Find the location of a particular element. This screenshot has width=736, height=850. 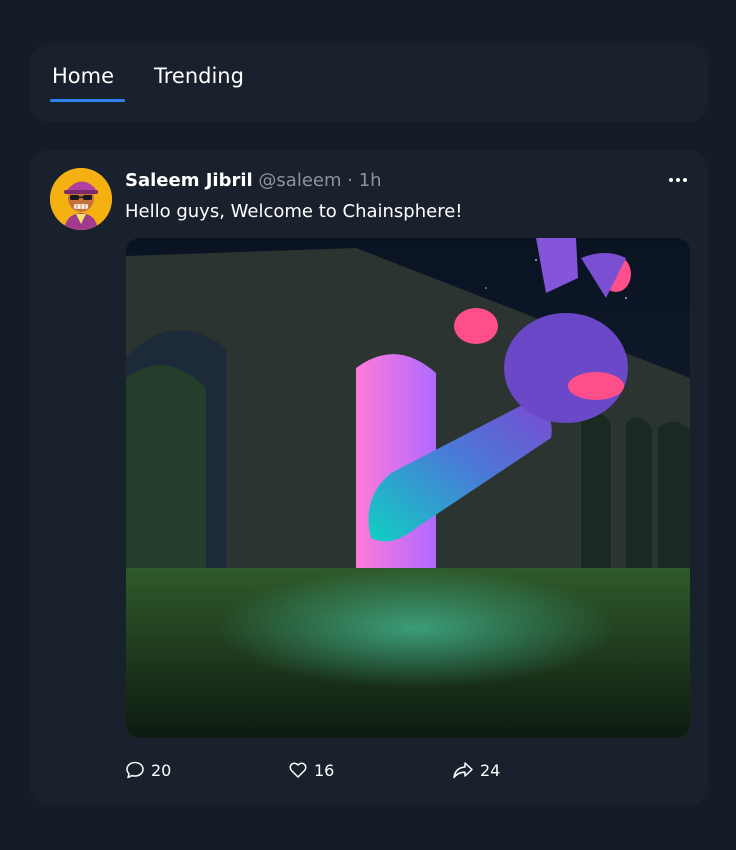

share-icon is located at coordinates (463, 770).